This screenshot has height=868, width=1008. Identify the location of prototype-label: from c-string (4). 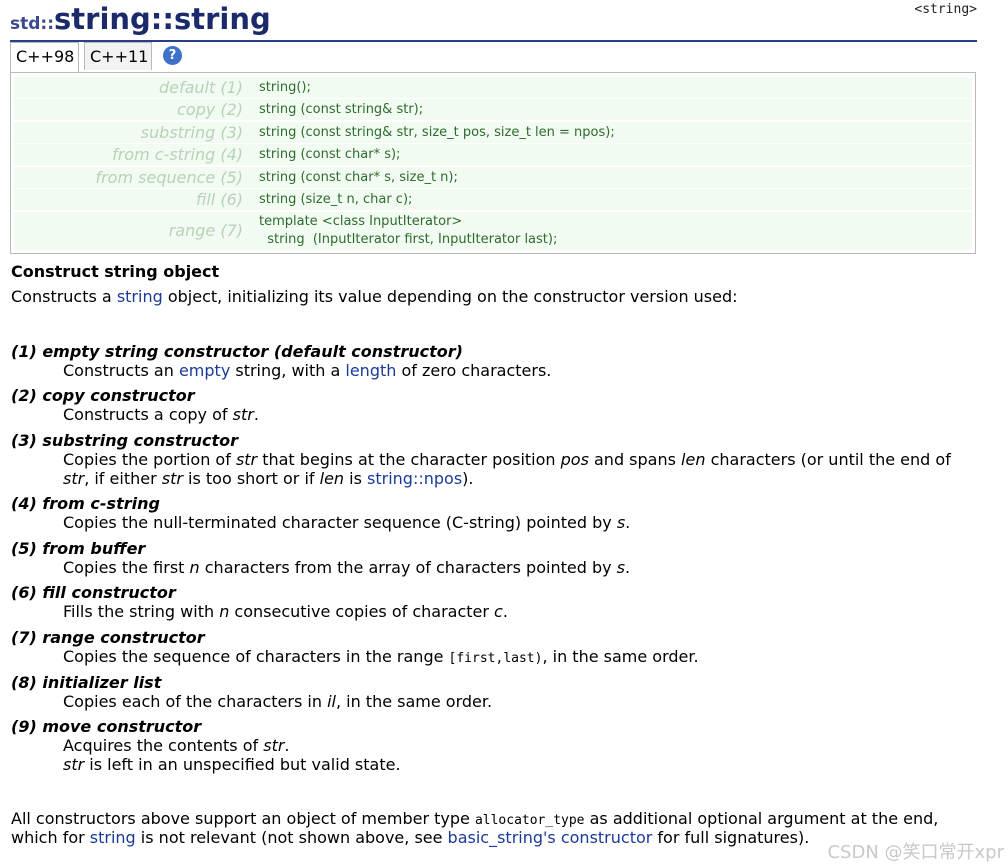
(177, 154).